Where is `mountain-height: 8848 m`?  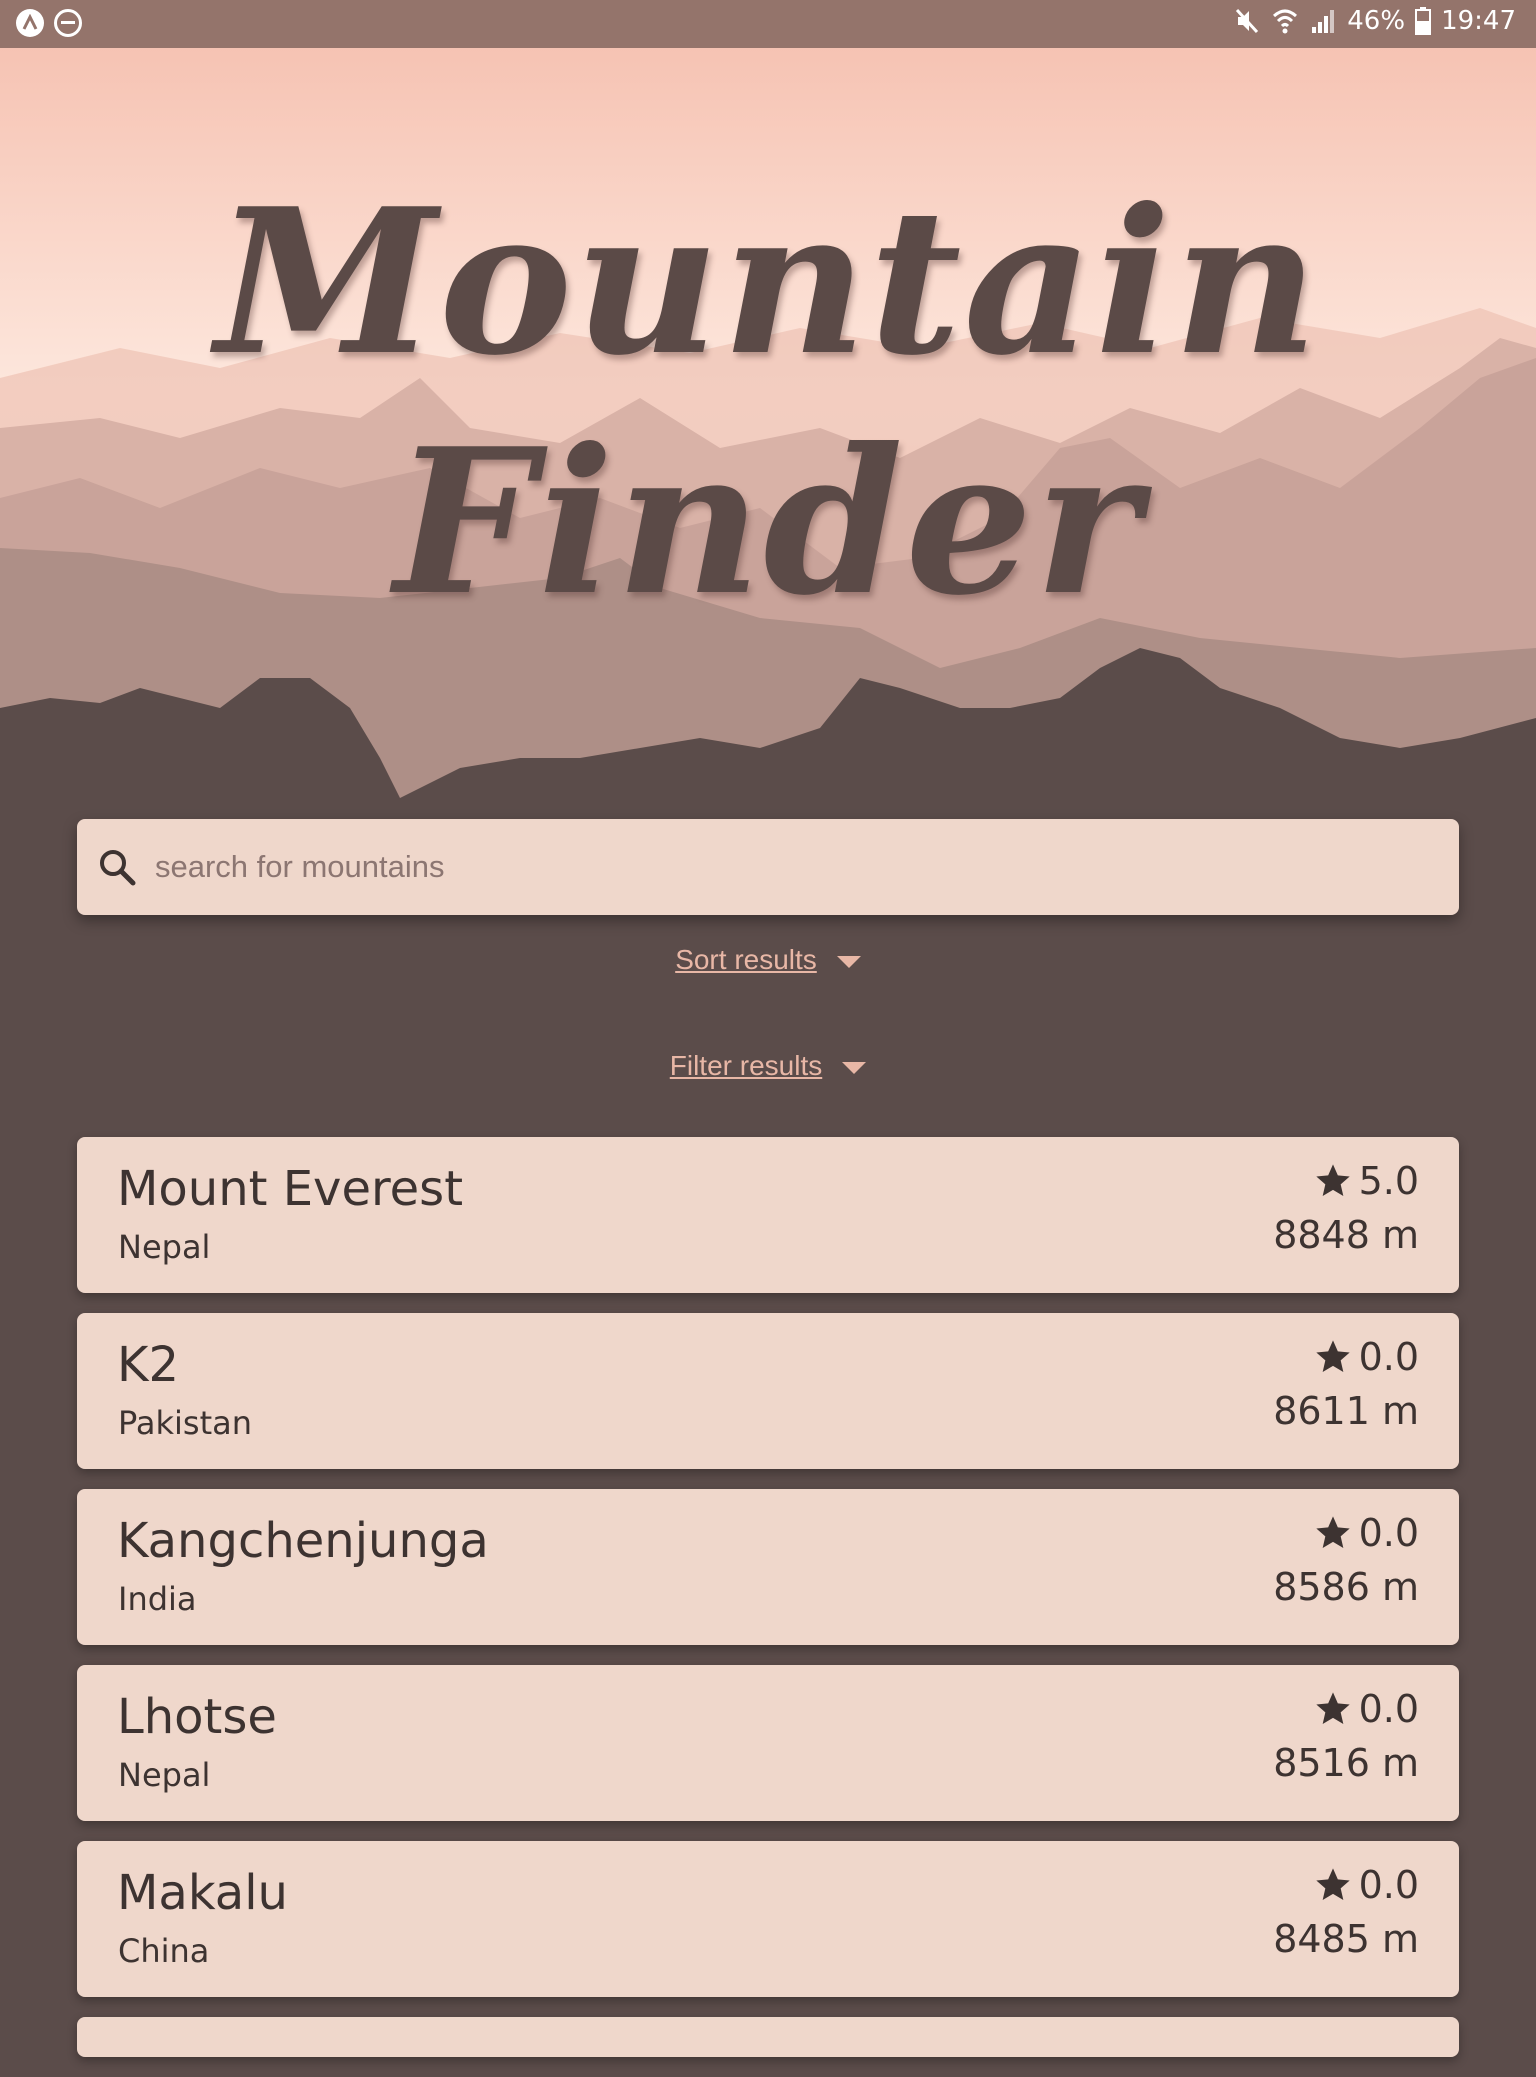 mountain-height: 8848 m is located at coordinates (1346, 1235).